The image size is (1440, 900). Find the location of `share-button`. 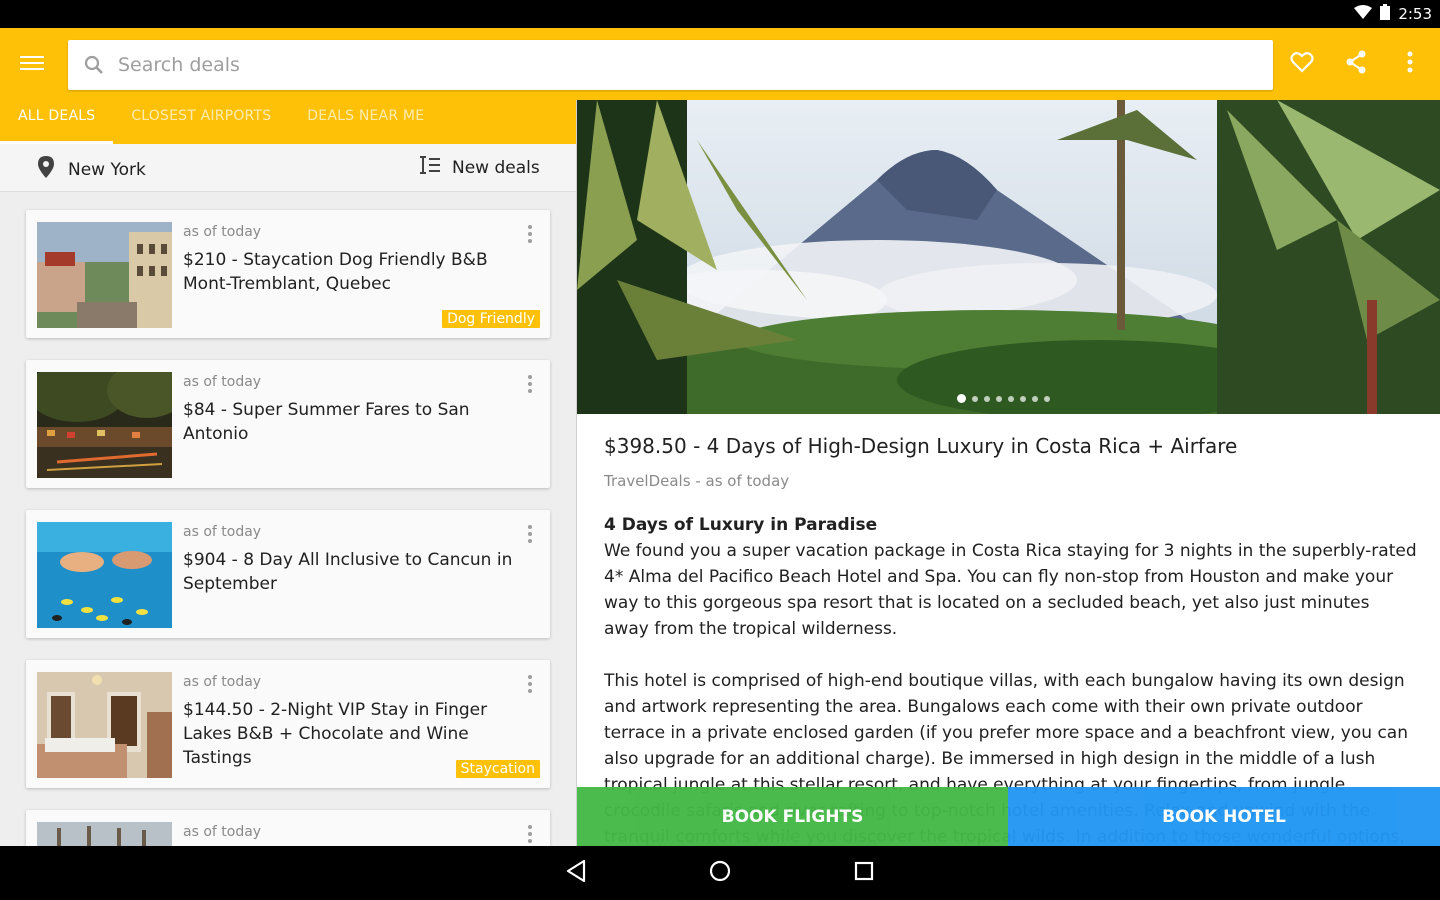

share-button is located at coordinates (1356, 64).